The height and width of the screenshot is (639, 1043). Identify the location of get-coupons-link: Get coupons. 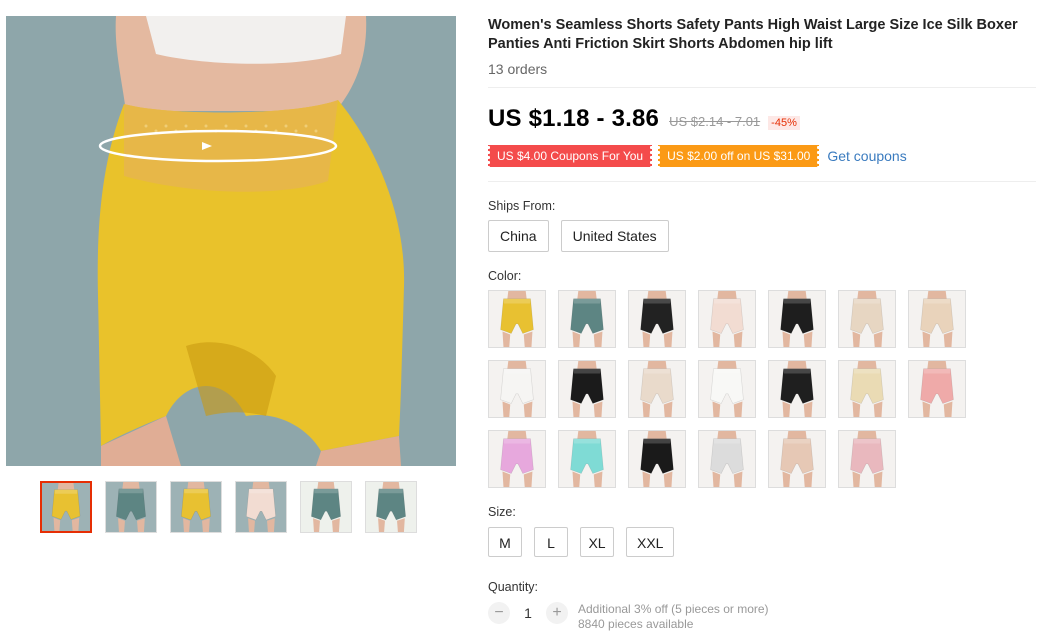
(866, 156).